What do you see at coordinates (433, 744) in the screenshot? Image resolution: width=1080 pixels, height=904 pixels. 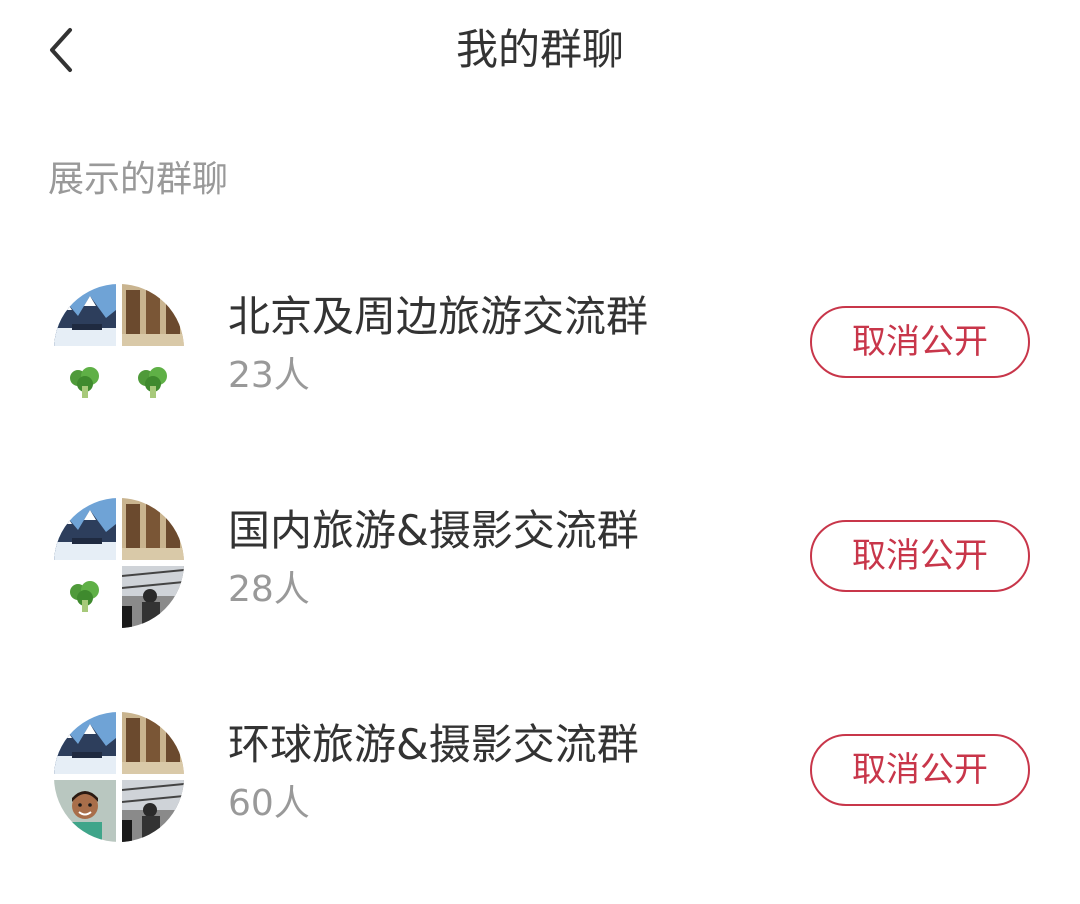 I see `group-name: 环球旅游&摄影交流群` at bounding box center [433, 744].